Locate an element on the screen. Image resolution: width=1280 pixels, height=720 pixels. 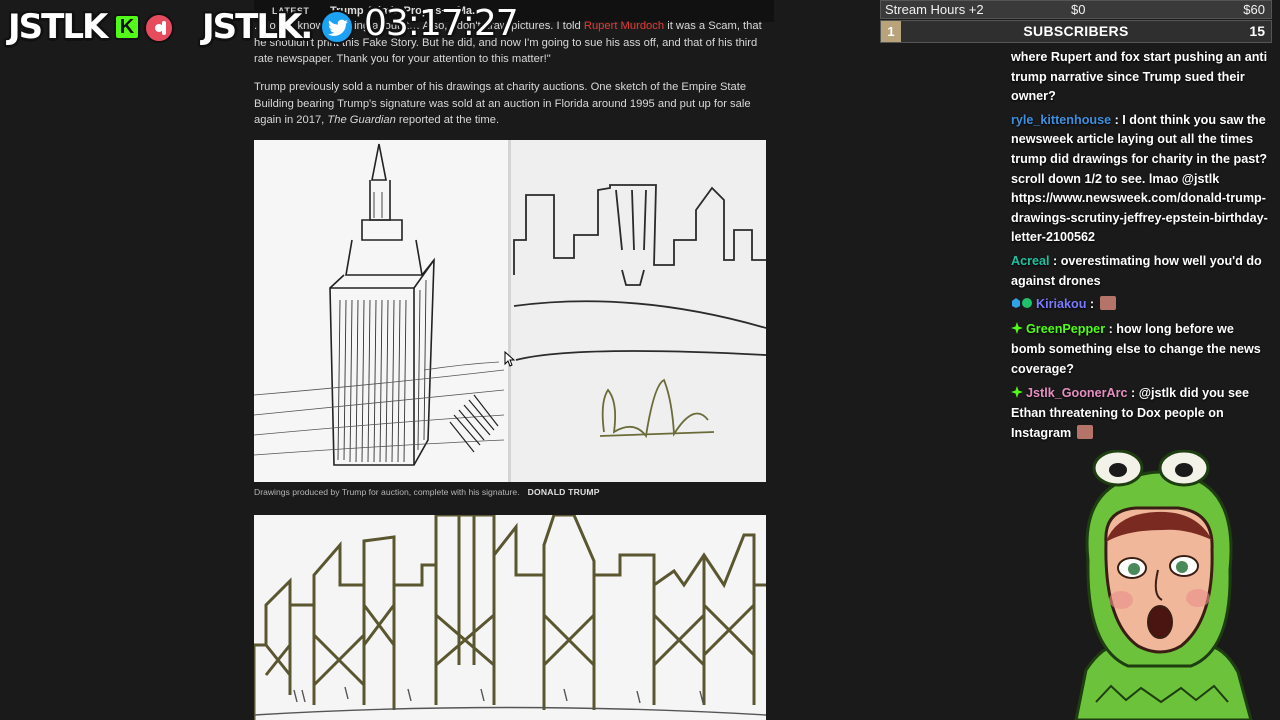
twitter-icon is located at coordinates (337, 27).